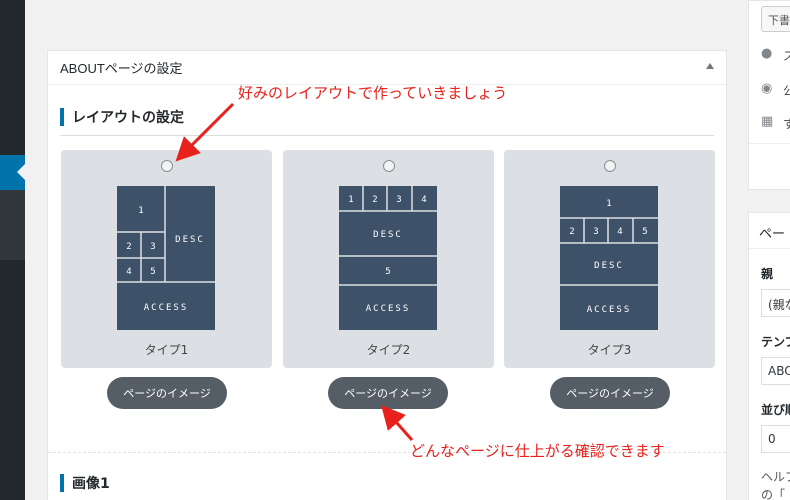 This screenshot has height=500, width=790. What do you see at coordinates (769, 143) in the screenshot?
I see `publish-divider` at bounding box center [769, 143].